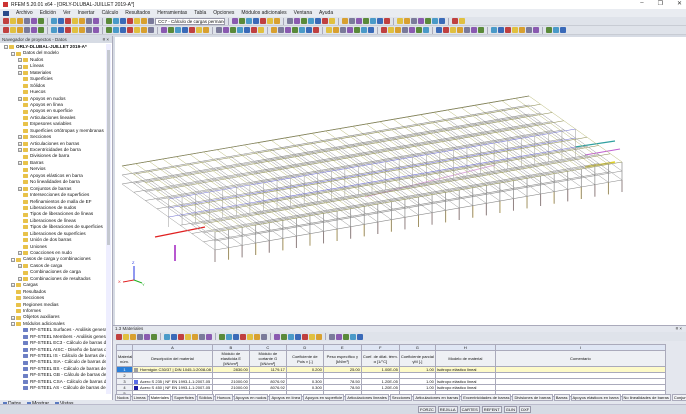 This screenshot has width=686, height=414. What do you see at coordinates (172, 369) in the screenshot?
I see `cell-desc: Hormigón C30/37 | DIN 1045-1:2008-08` at bounding box center [172, 369].